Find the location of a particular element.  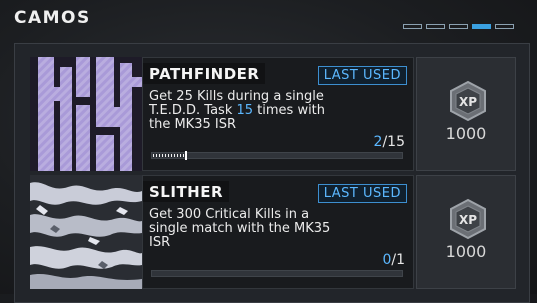

progress-count: 2/15 is located at coordinates (389, 142).